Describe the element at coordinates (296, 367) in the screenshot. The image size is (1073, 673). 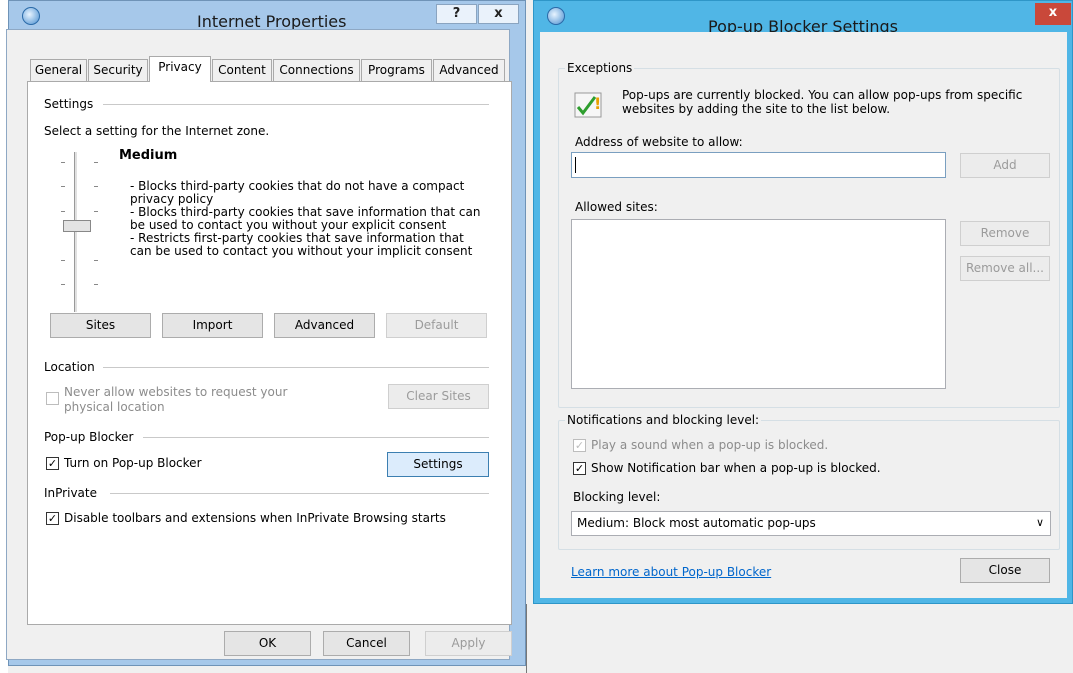
I see `location-divider` at that location.